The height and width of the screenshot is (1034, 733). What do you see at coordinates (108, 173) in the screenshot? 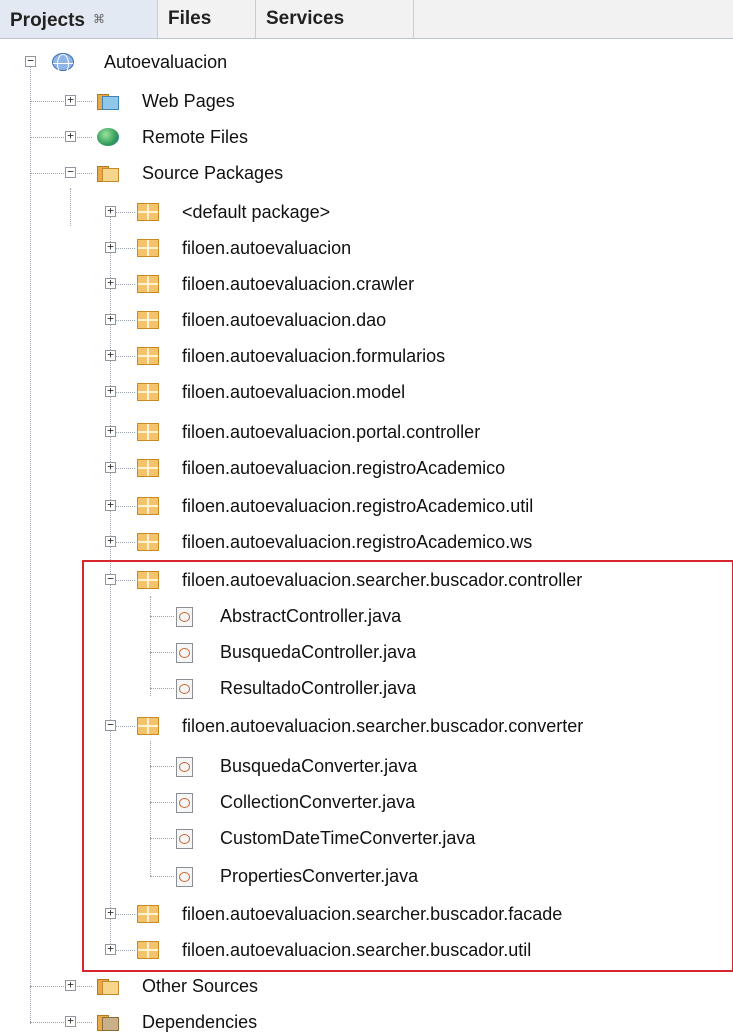
I see `source-folder-icon` at bounding box center [108, 173].